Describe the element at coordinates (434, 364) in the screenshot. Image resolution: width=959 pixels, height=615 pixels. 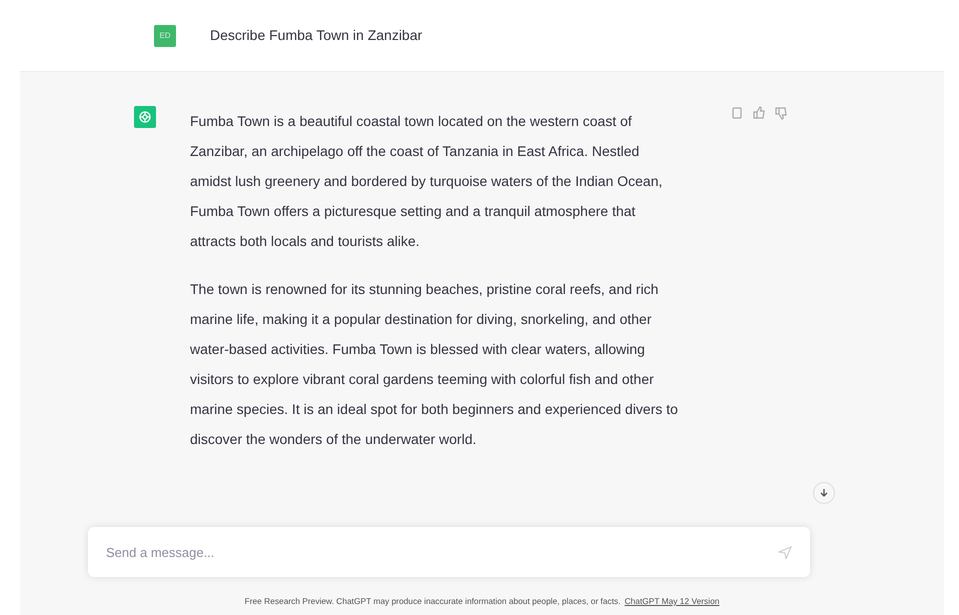
I see `response-paragraph: The town is renowned for its stunning beaches, pristine coral reefs, and rich marine life, making it a popular destination for diving, snorkeling, and other water-based activities. Fumba Town is blessed with clear waters, allowing visitors to explore vibrant coral gardens teeming with colorful fish and other marine species. It is an ideal spot for both beginners and experienced divers to discover the wonders of the underwater world.` at that location.